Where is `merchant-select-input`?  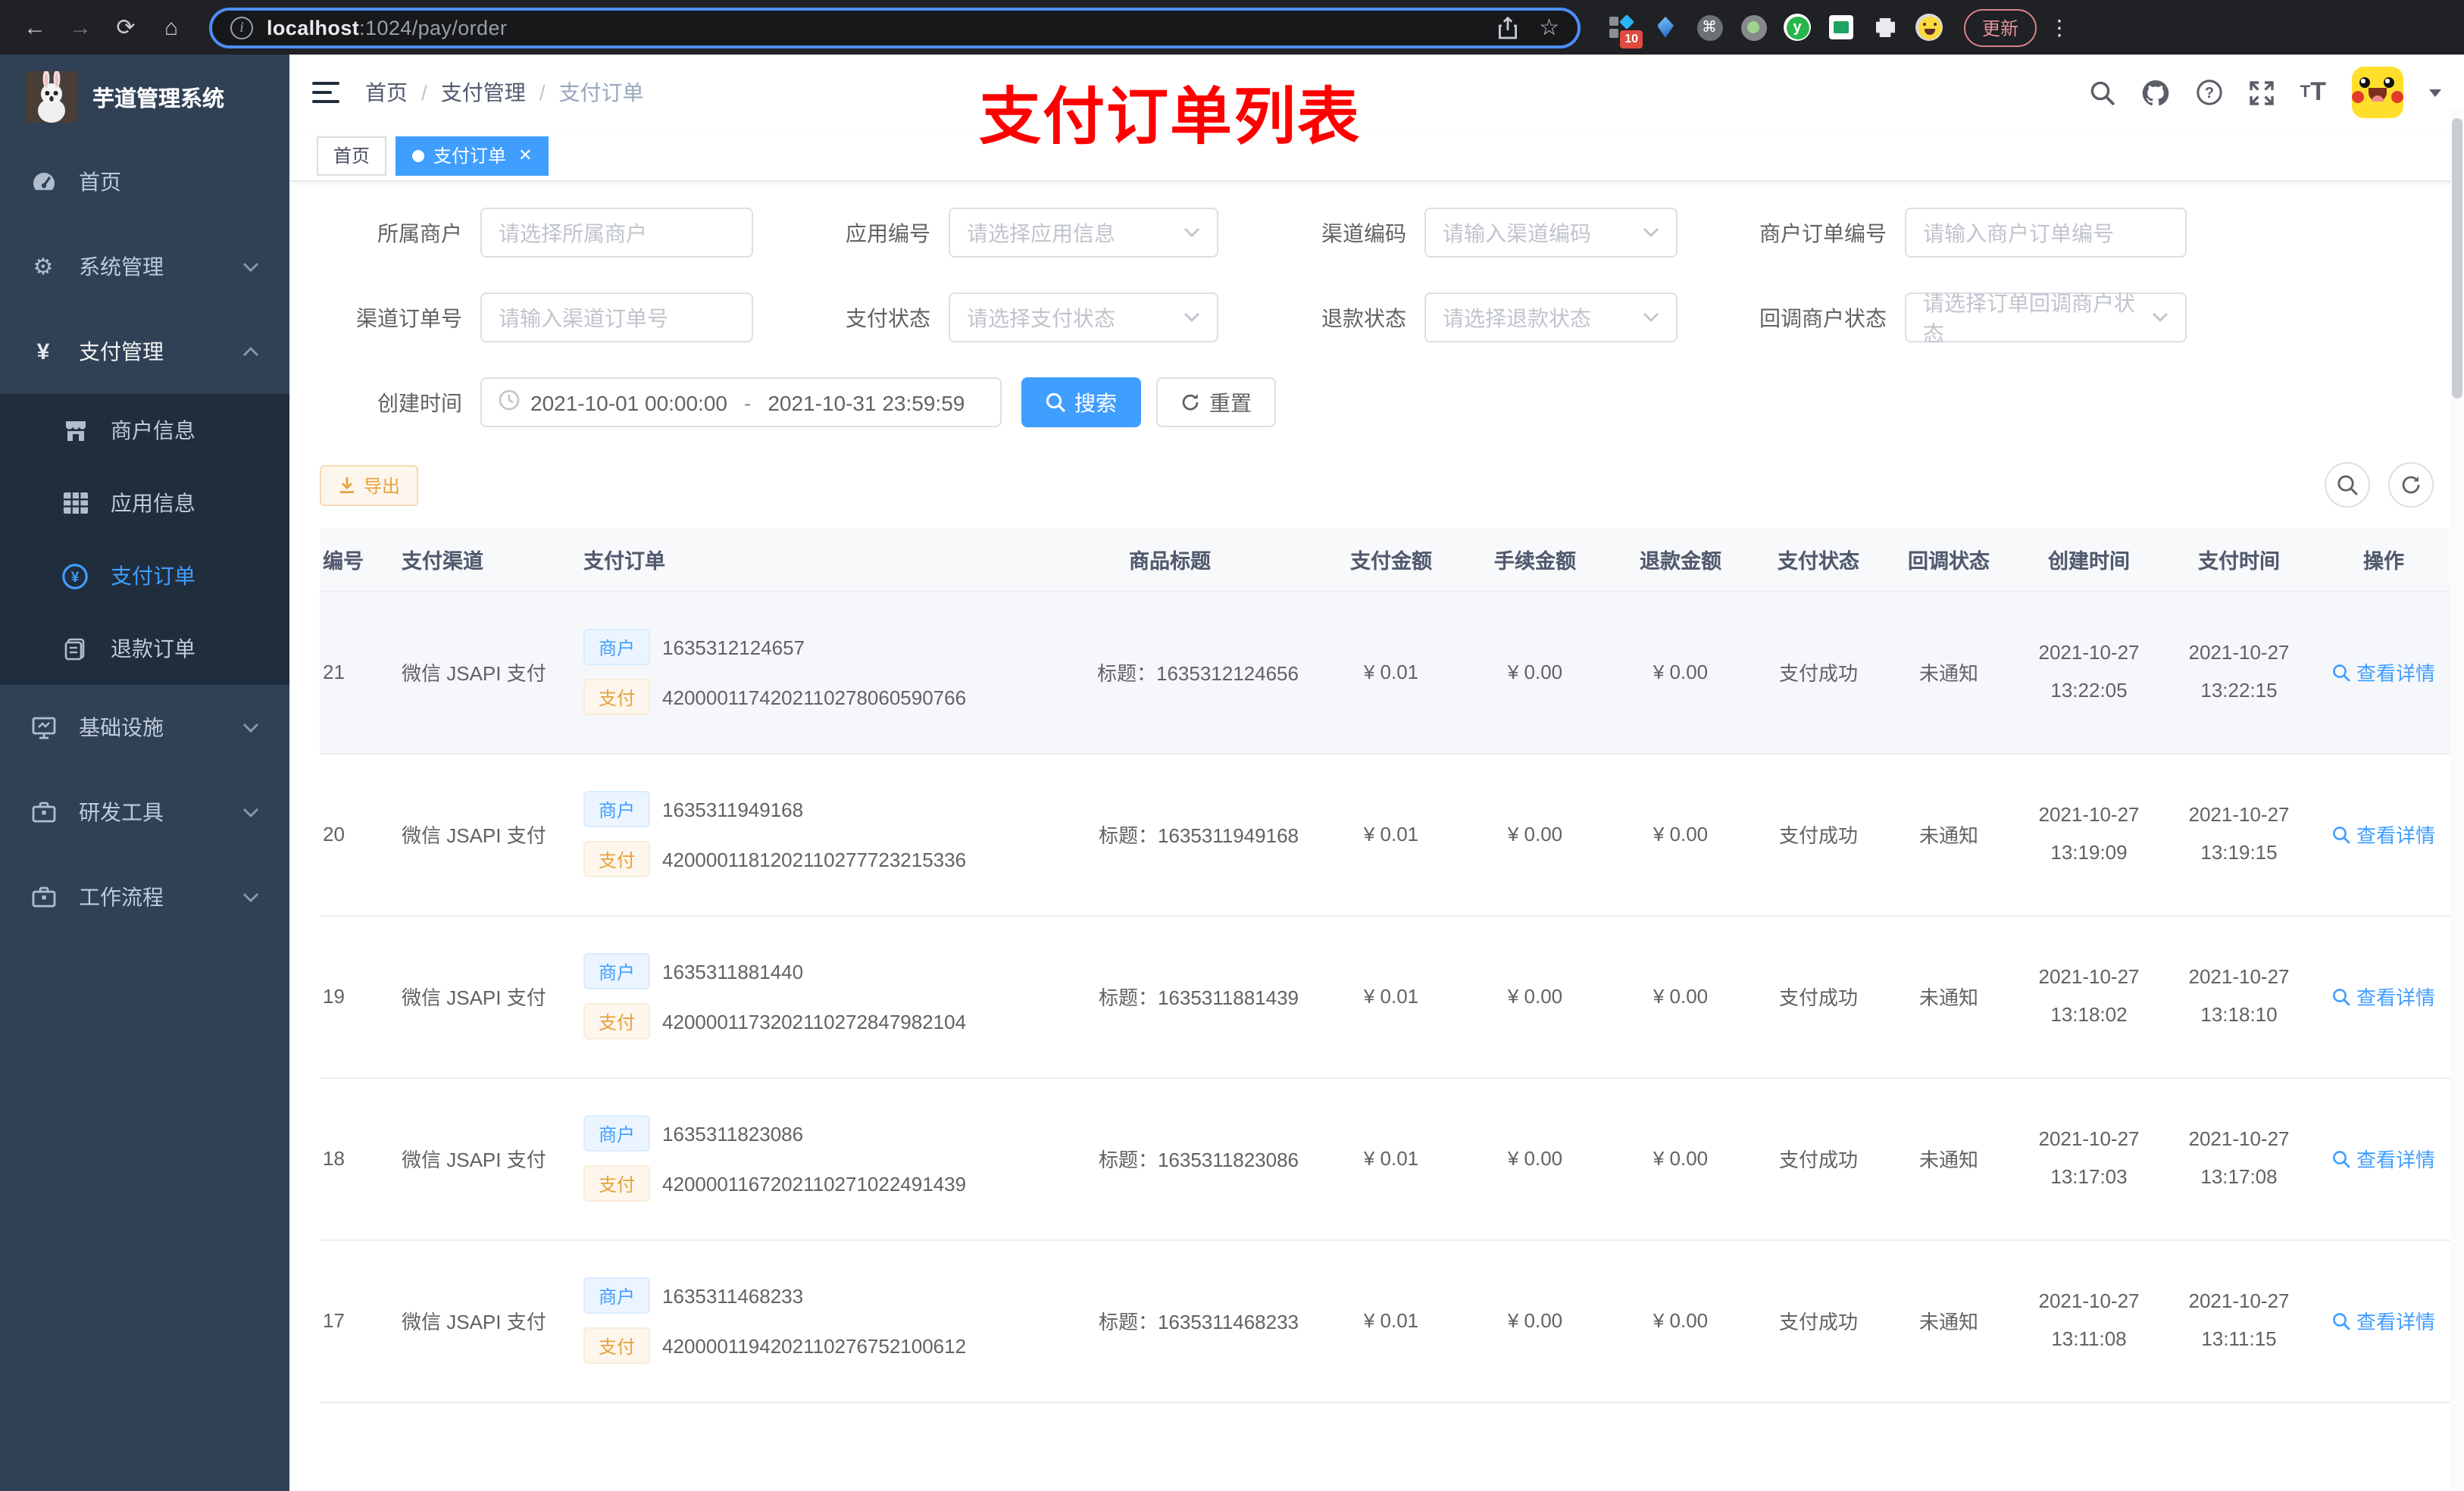
merchant-select-input is located at coordinates (616, 233).